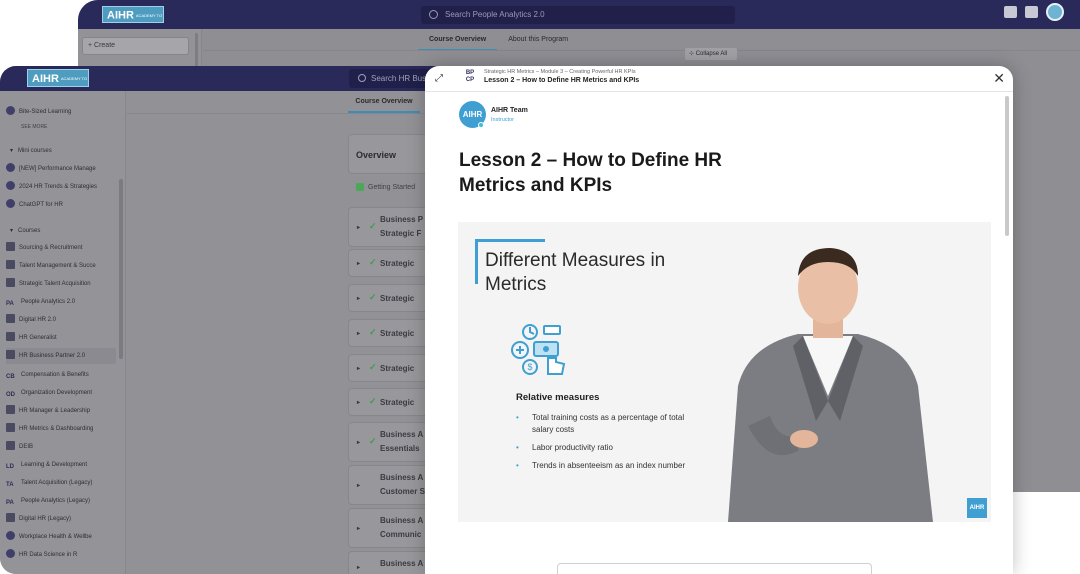  What do you see at coordinates (388, 227) in the screenshot?
I see `module-card: ▸ ✓ Business P Strategic F` at bounding box center [388, 227].